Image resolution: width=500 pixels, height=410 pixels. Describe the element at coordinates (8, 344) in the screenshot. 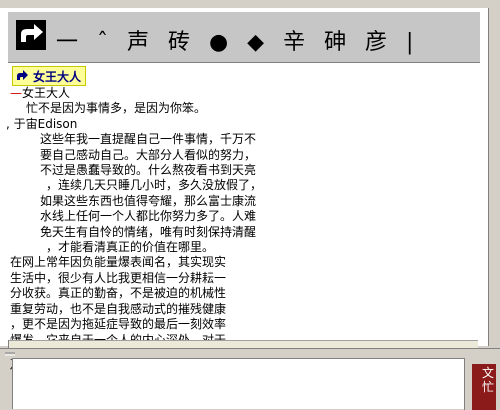

I see `scrollbar-left-edge` at that location.